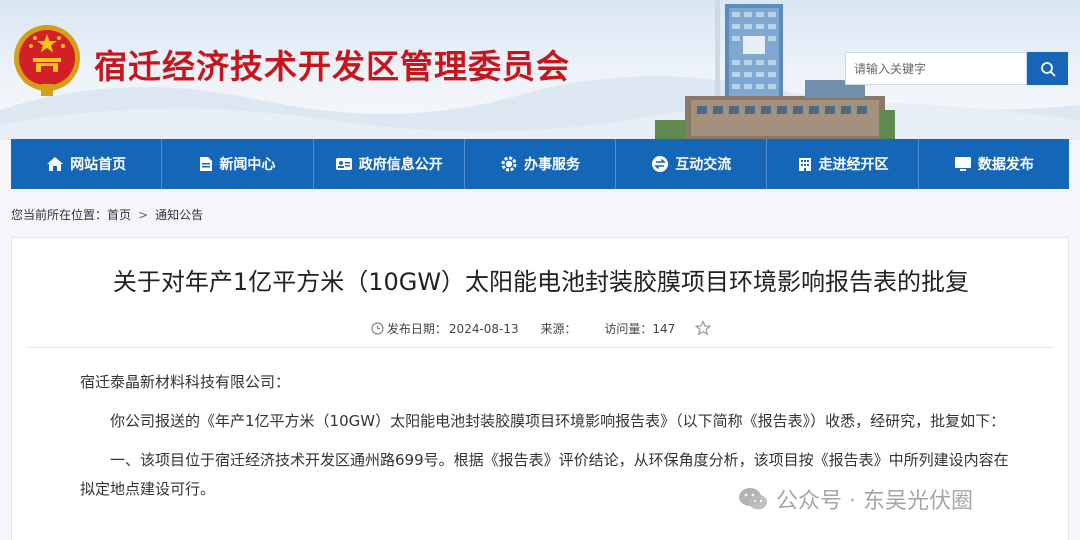  I want to click on id-card-icon, so click(343, 164).